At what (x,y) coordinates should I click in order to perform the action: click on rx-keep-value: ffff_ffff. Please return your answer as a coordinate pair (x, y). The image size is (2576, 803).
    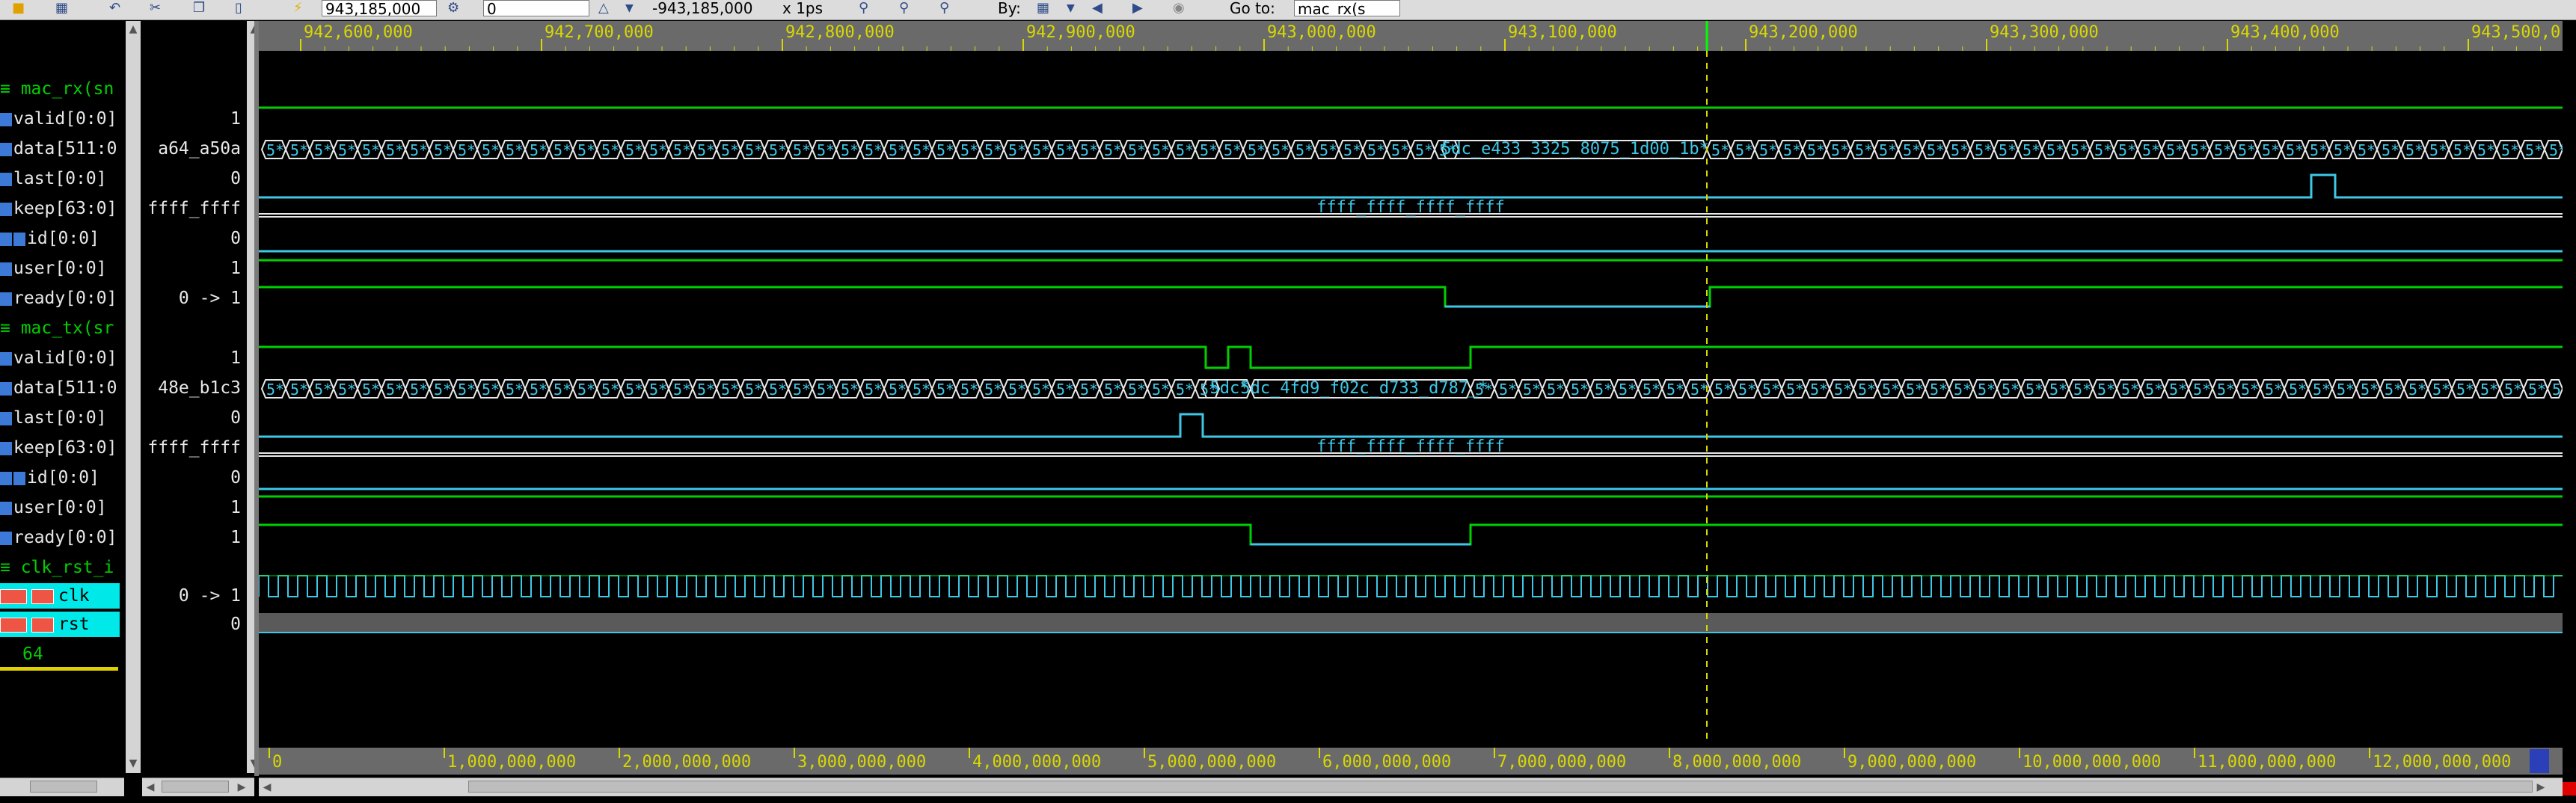
    Looking at the image, I should click on (194, 209).